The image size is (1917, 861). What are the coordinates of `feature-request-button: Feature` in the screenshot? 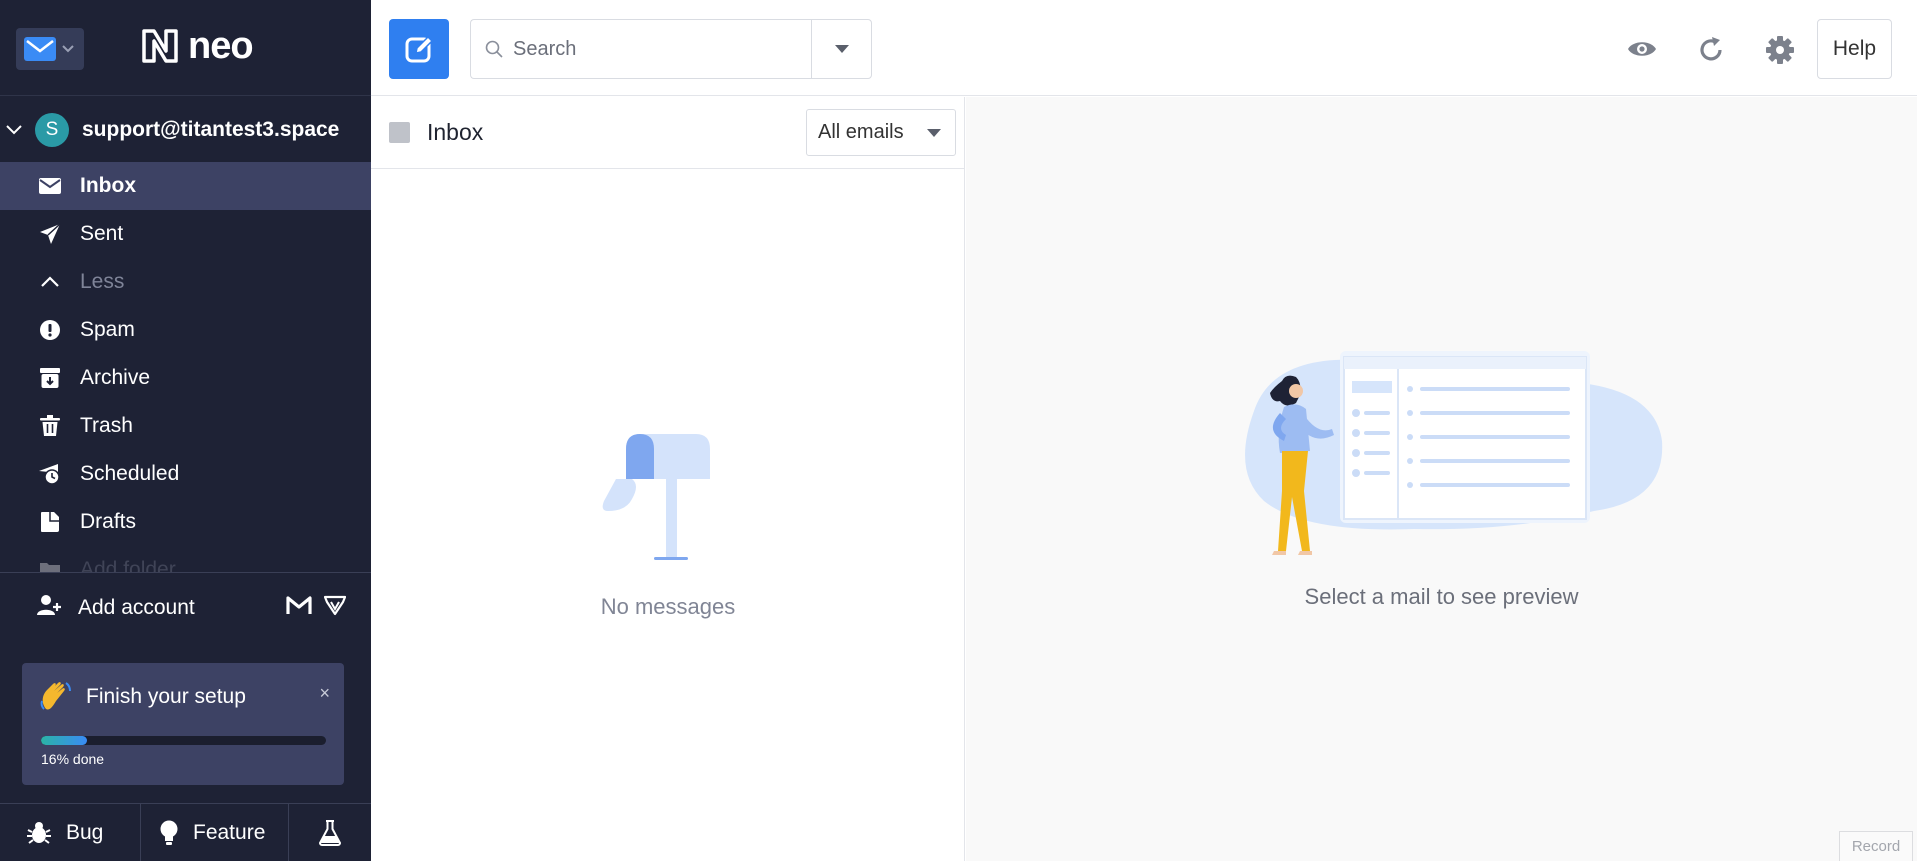 It's located at (215, 832).